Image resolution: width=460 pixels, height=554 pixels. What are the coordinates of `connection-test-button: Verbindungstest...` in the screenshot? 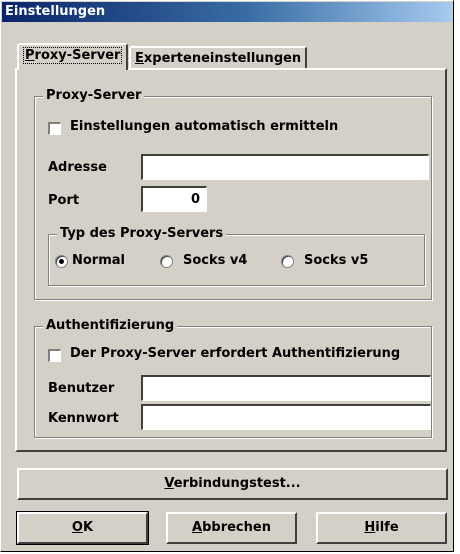 It's located at (232, 484).